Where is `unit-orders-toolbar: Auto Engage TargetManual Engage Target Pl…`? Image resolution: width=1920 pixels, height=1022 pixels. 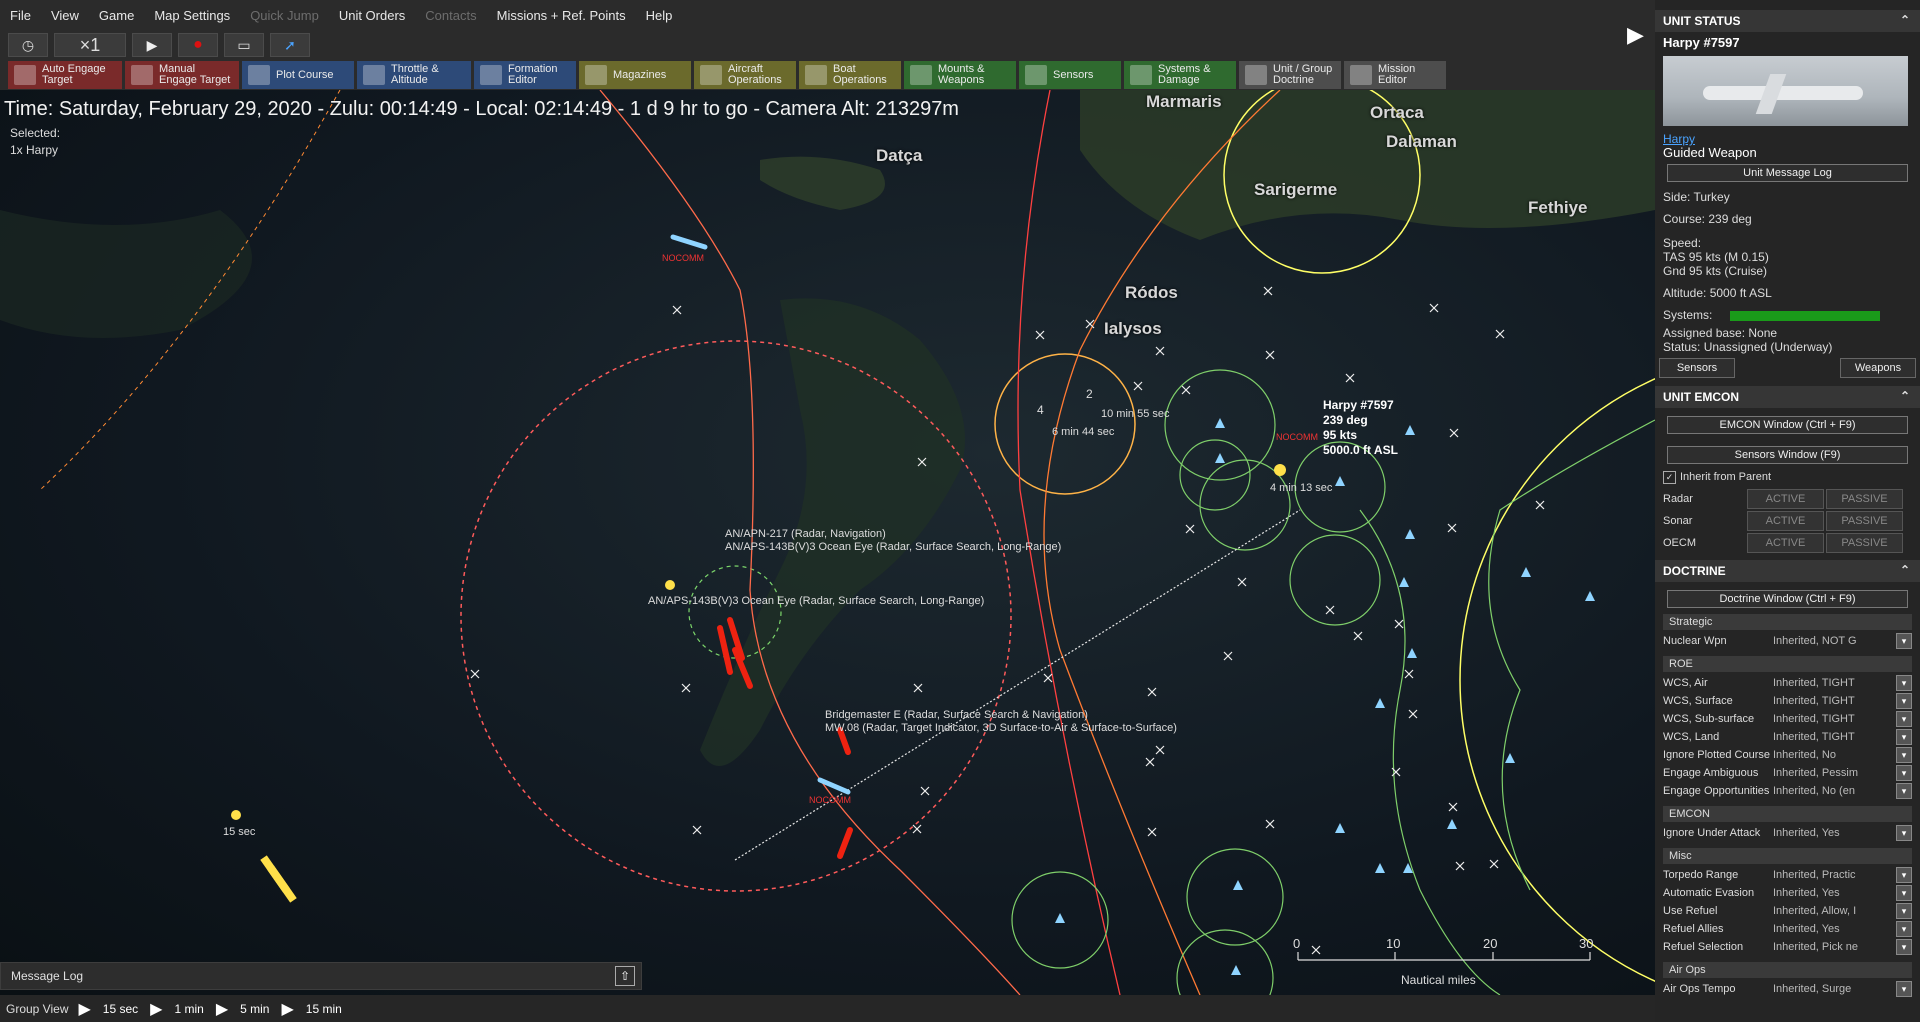 unit-orders-toolbar: Auto Engage TargetManual Engage Target Pl… is located at coordinates (827, 75).